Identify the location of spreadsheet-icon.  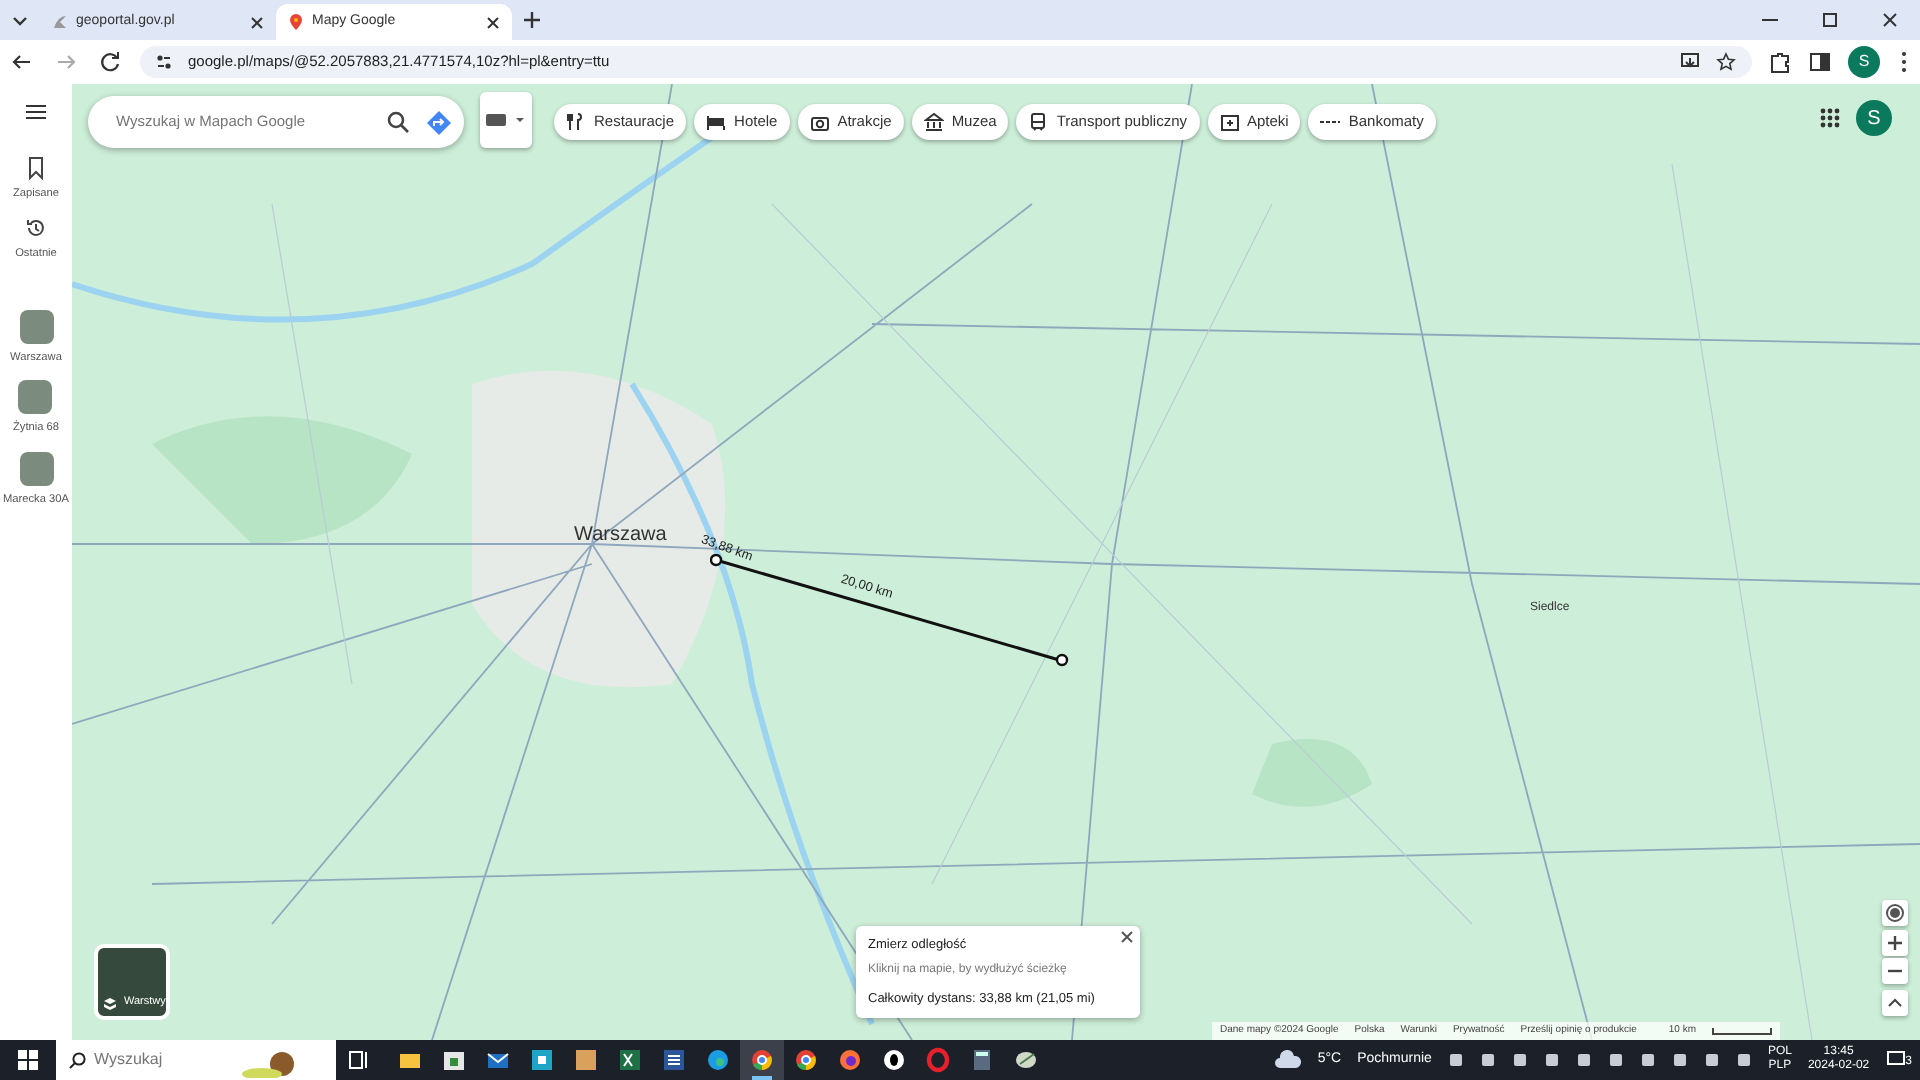
(630, 1060).